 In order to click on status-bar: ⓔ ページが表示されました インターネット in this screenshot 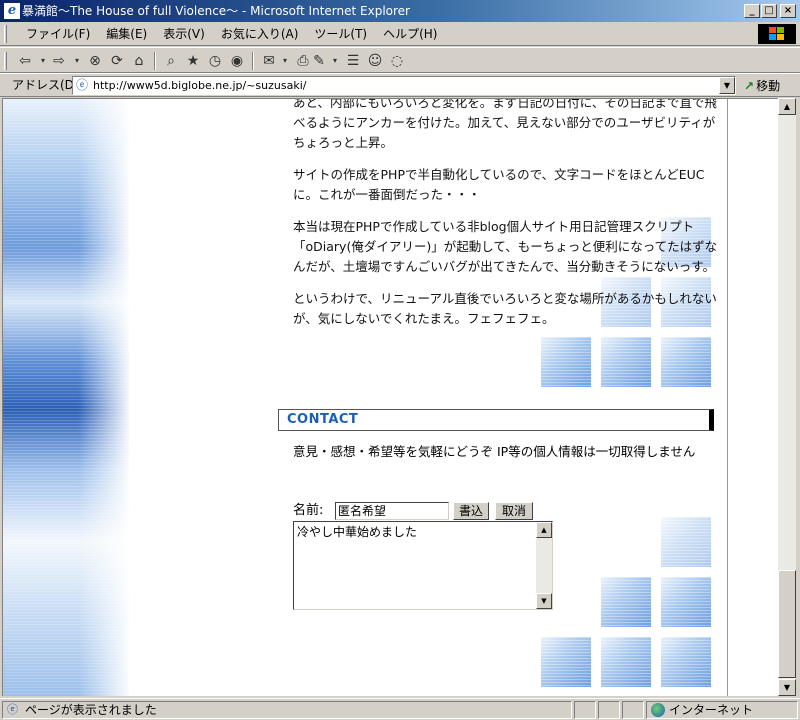, I will do `click(400, 709)`.